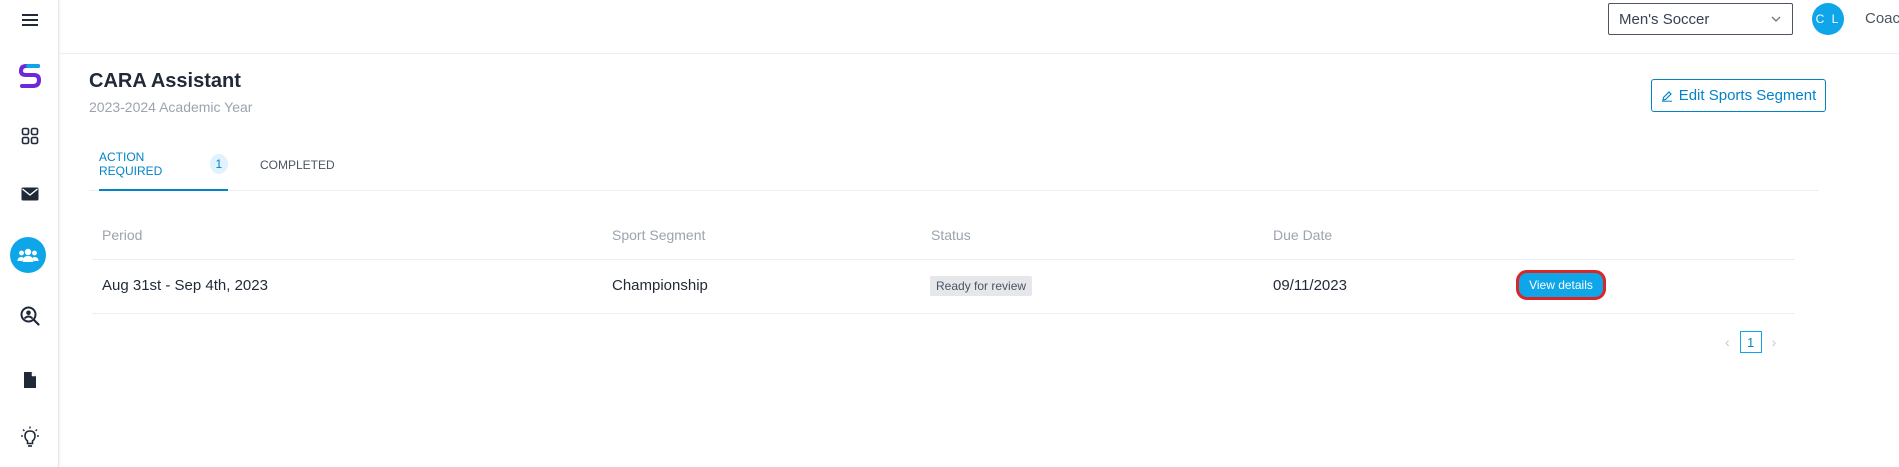 This screenshot has width=1899, height=467. Describe the element at coordinates (122, 235) in the screenshot. I see `column-header-period: Period` at that location.